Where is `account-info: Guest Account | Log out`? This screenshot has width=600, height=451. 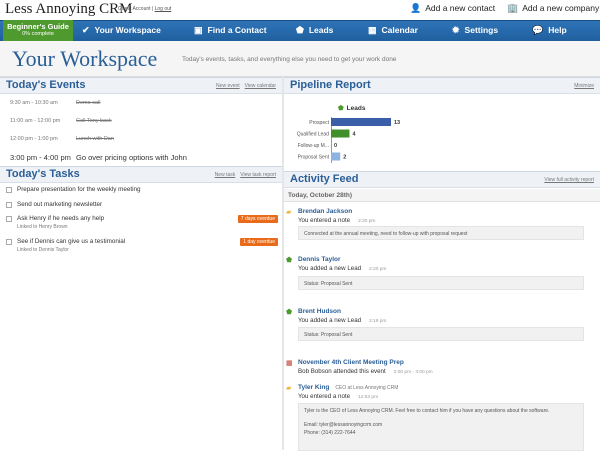 account-info: Guest Account | Log out is located at coordinates (144, 9).